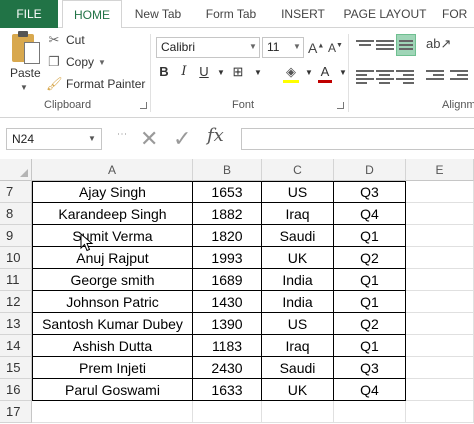 This screenshot has width=474, height=424. I want to click on cut-button: ✂ Cut, so click(65, 40).